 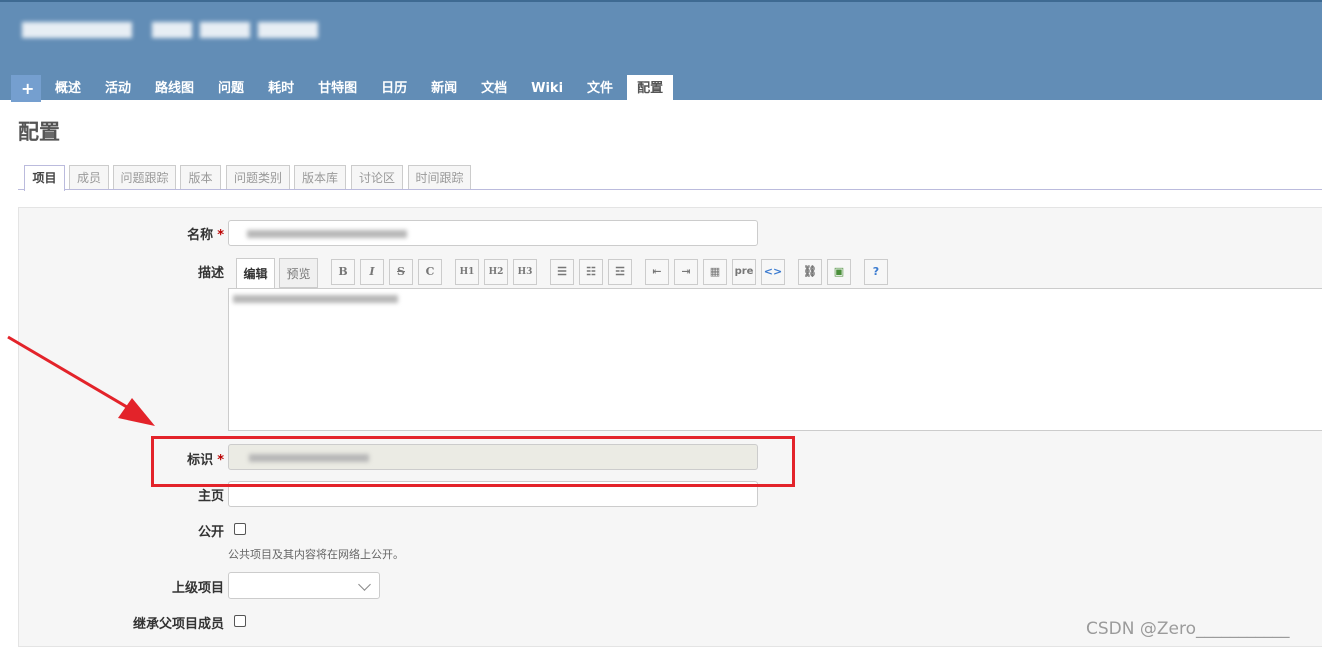 What do you see at coordinates (1188, 629) in the screenshot?
I see `watermark: CSDN @Zero___________` at bounding box center [1188, 629].